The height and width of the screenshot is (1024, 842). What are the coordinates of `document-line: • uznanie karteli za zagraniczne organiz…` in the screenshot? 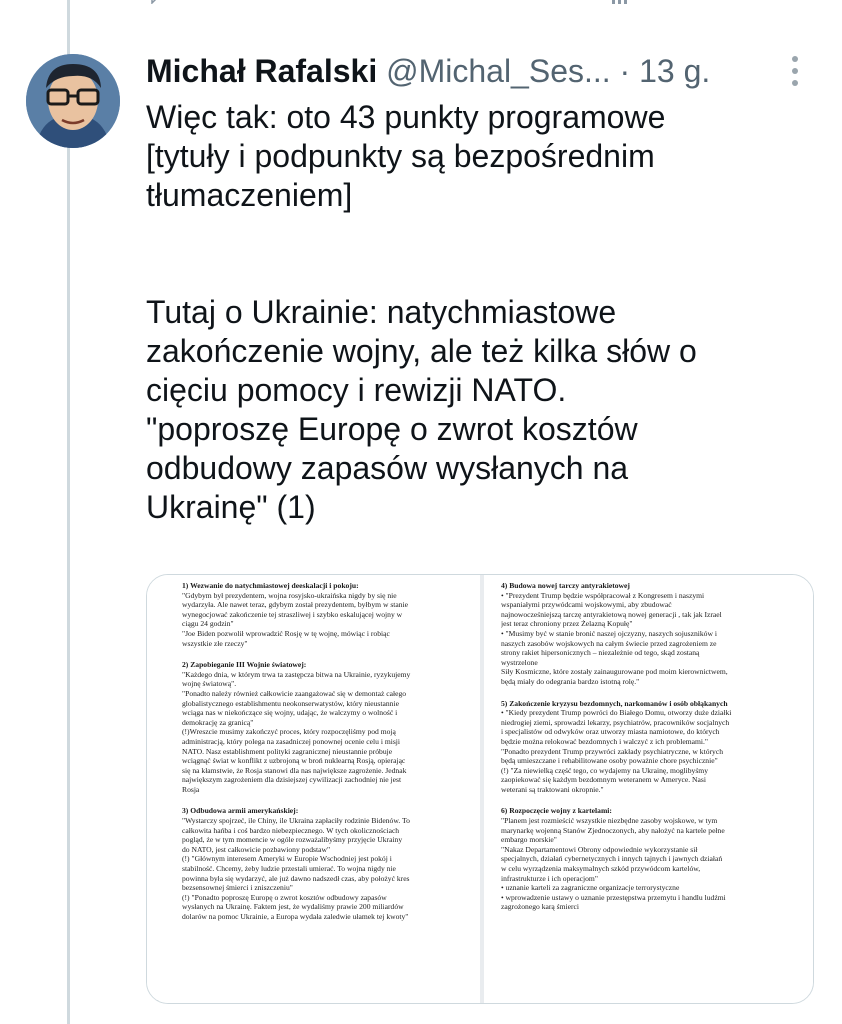 It's located at (590, 888).